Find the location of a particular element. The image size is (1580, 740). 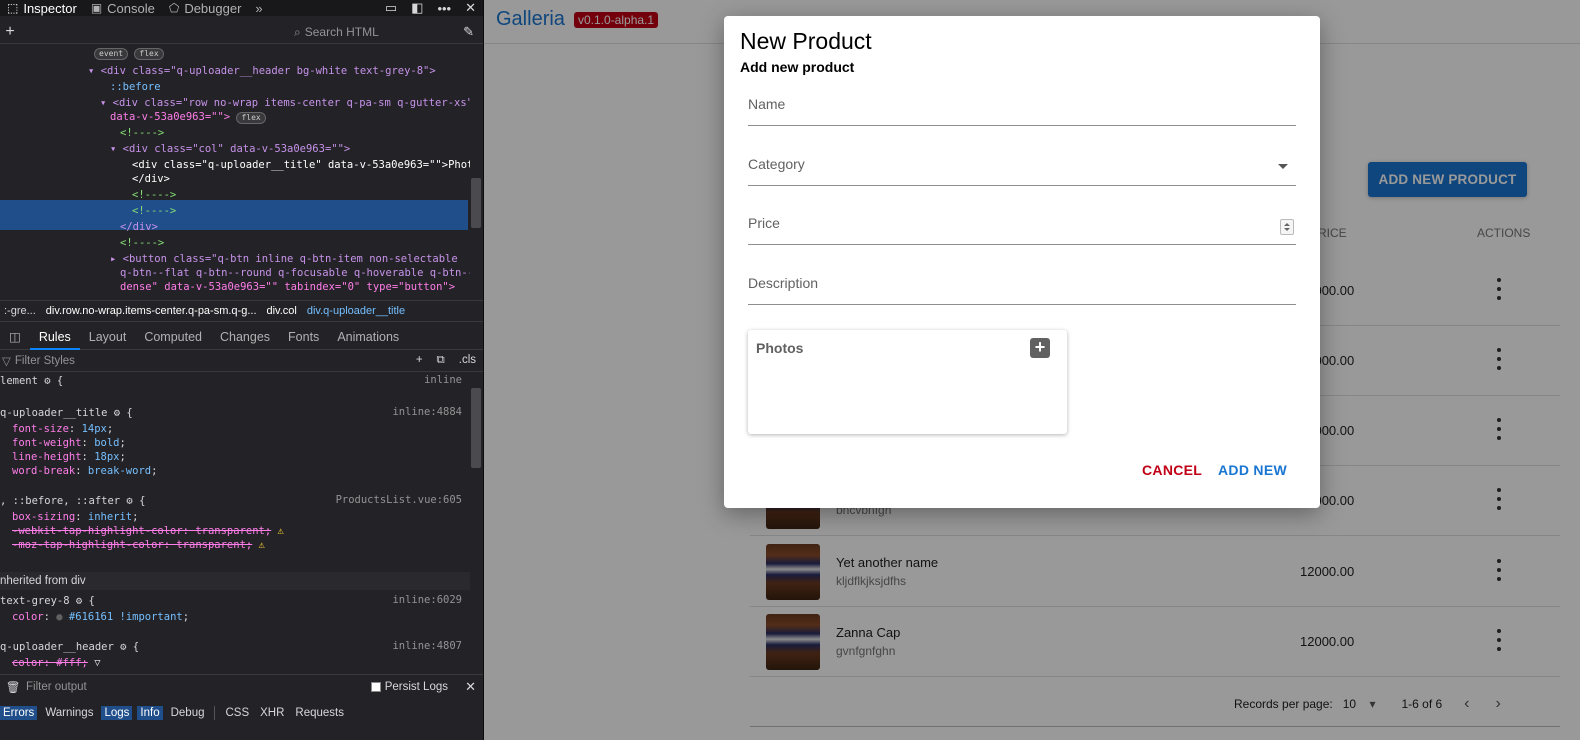

dom-line: ::before is located at coordinates (135, 87).